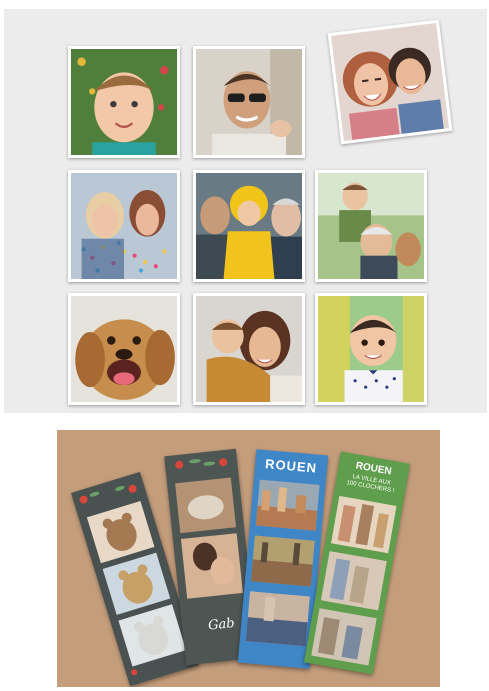 This screenshot has width=489, height=691. I want to click on photo-women-confetti, so click(124, 226).